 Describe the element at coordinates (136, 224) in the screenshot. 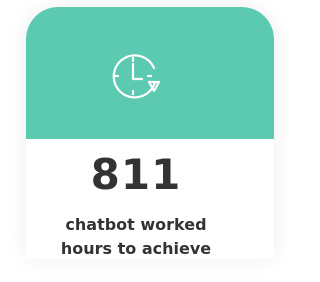

I see `stat-caption-line-1: chatbot worked` at that location.